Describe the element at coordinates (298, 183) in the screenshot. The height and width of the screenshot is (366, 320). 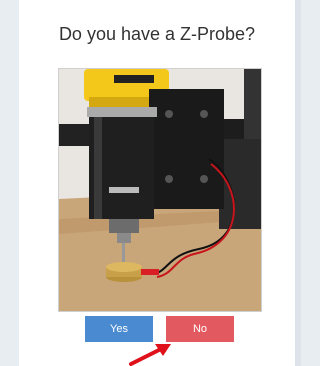
I see `window-edge` at that location.